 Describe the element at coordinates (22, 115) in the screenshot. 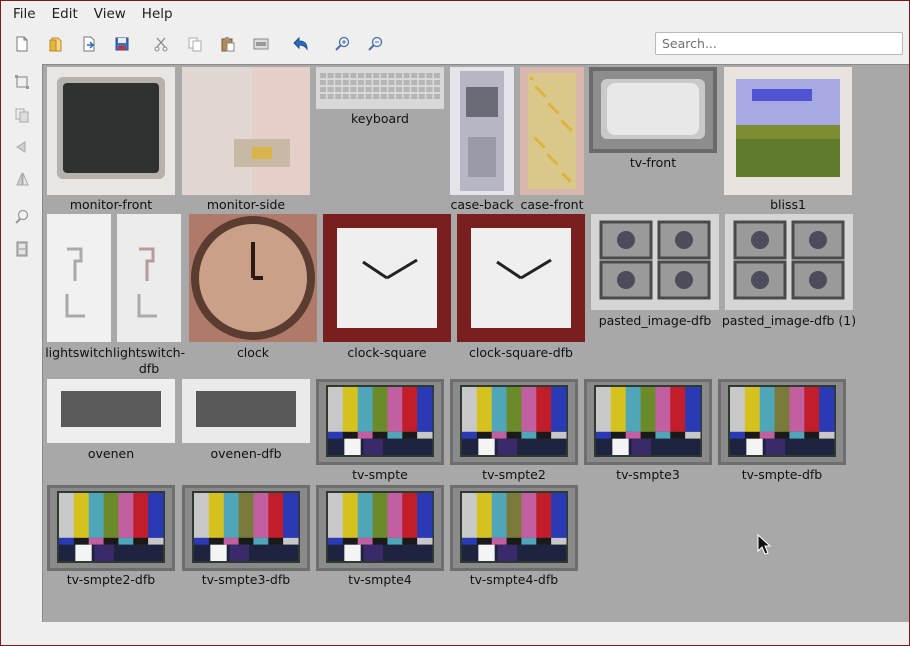

I see `layers-button` at that location.